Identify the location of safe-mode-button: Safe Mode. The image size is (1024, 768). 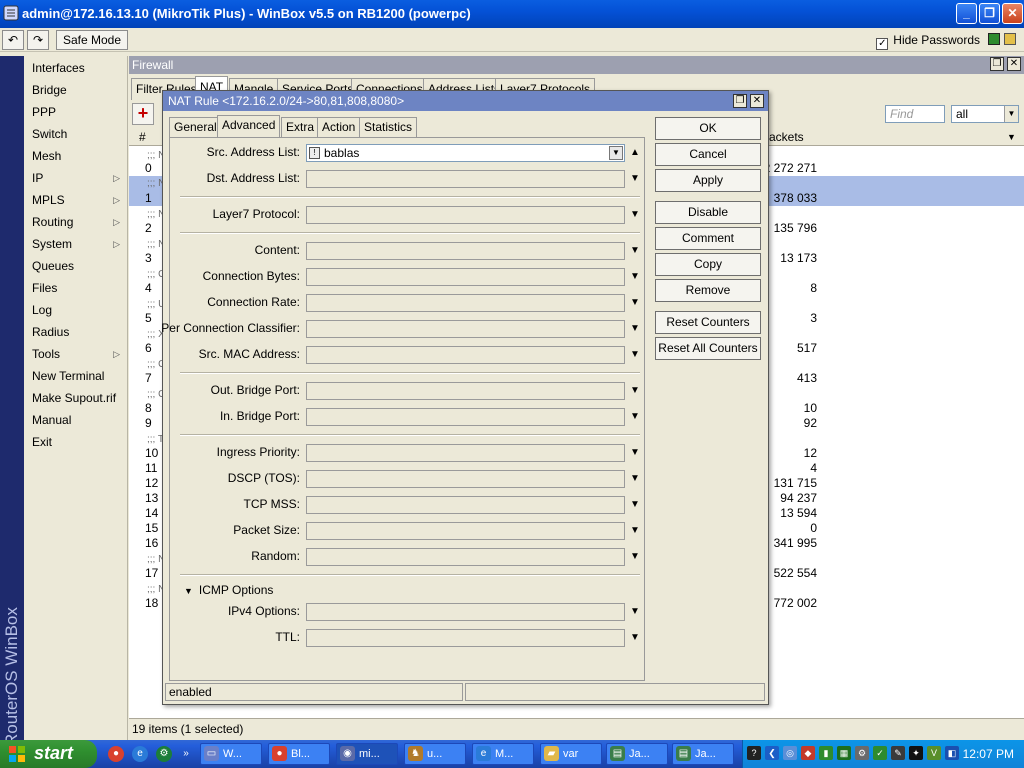
(92, 40).